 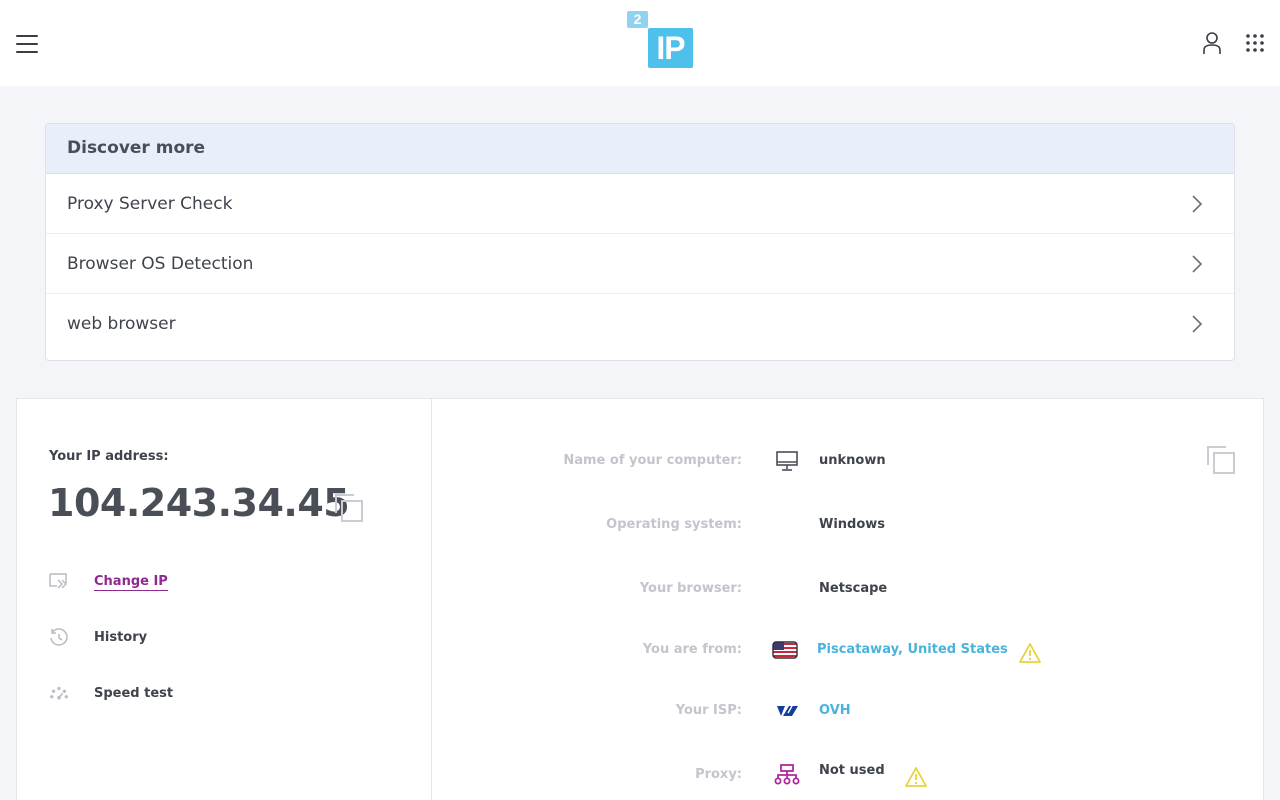 I want to click on discover-more-title: Discover more, so click(x=640, y=149).